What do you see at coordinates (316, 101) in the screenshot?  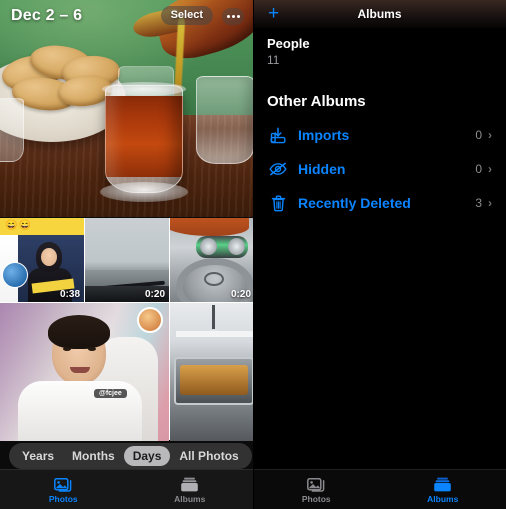 I see `other-albums-heading: Other Albums` at bounding box center [316, 101].